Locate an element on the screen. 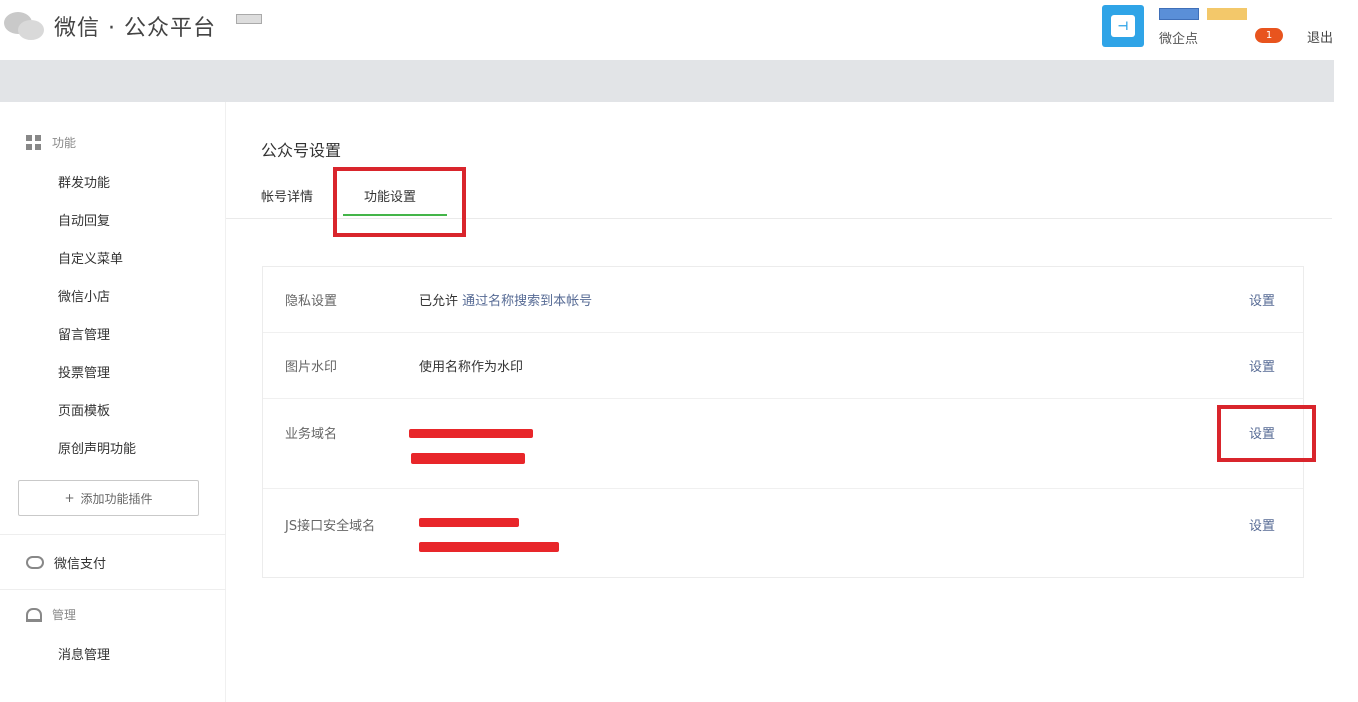  sidebar-item-votes: 投票管理 is located at coordinates (84, 371).